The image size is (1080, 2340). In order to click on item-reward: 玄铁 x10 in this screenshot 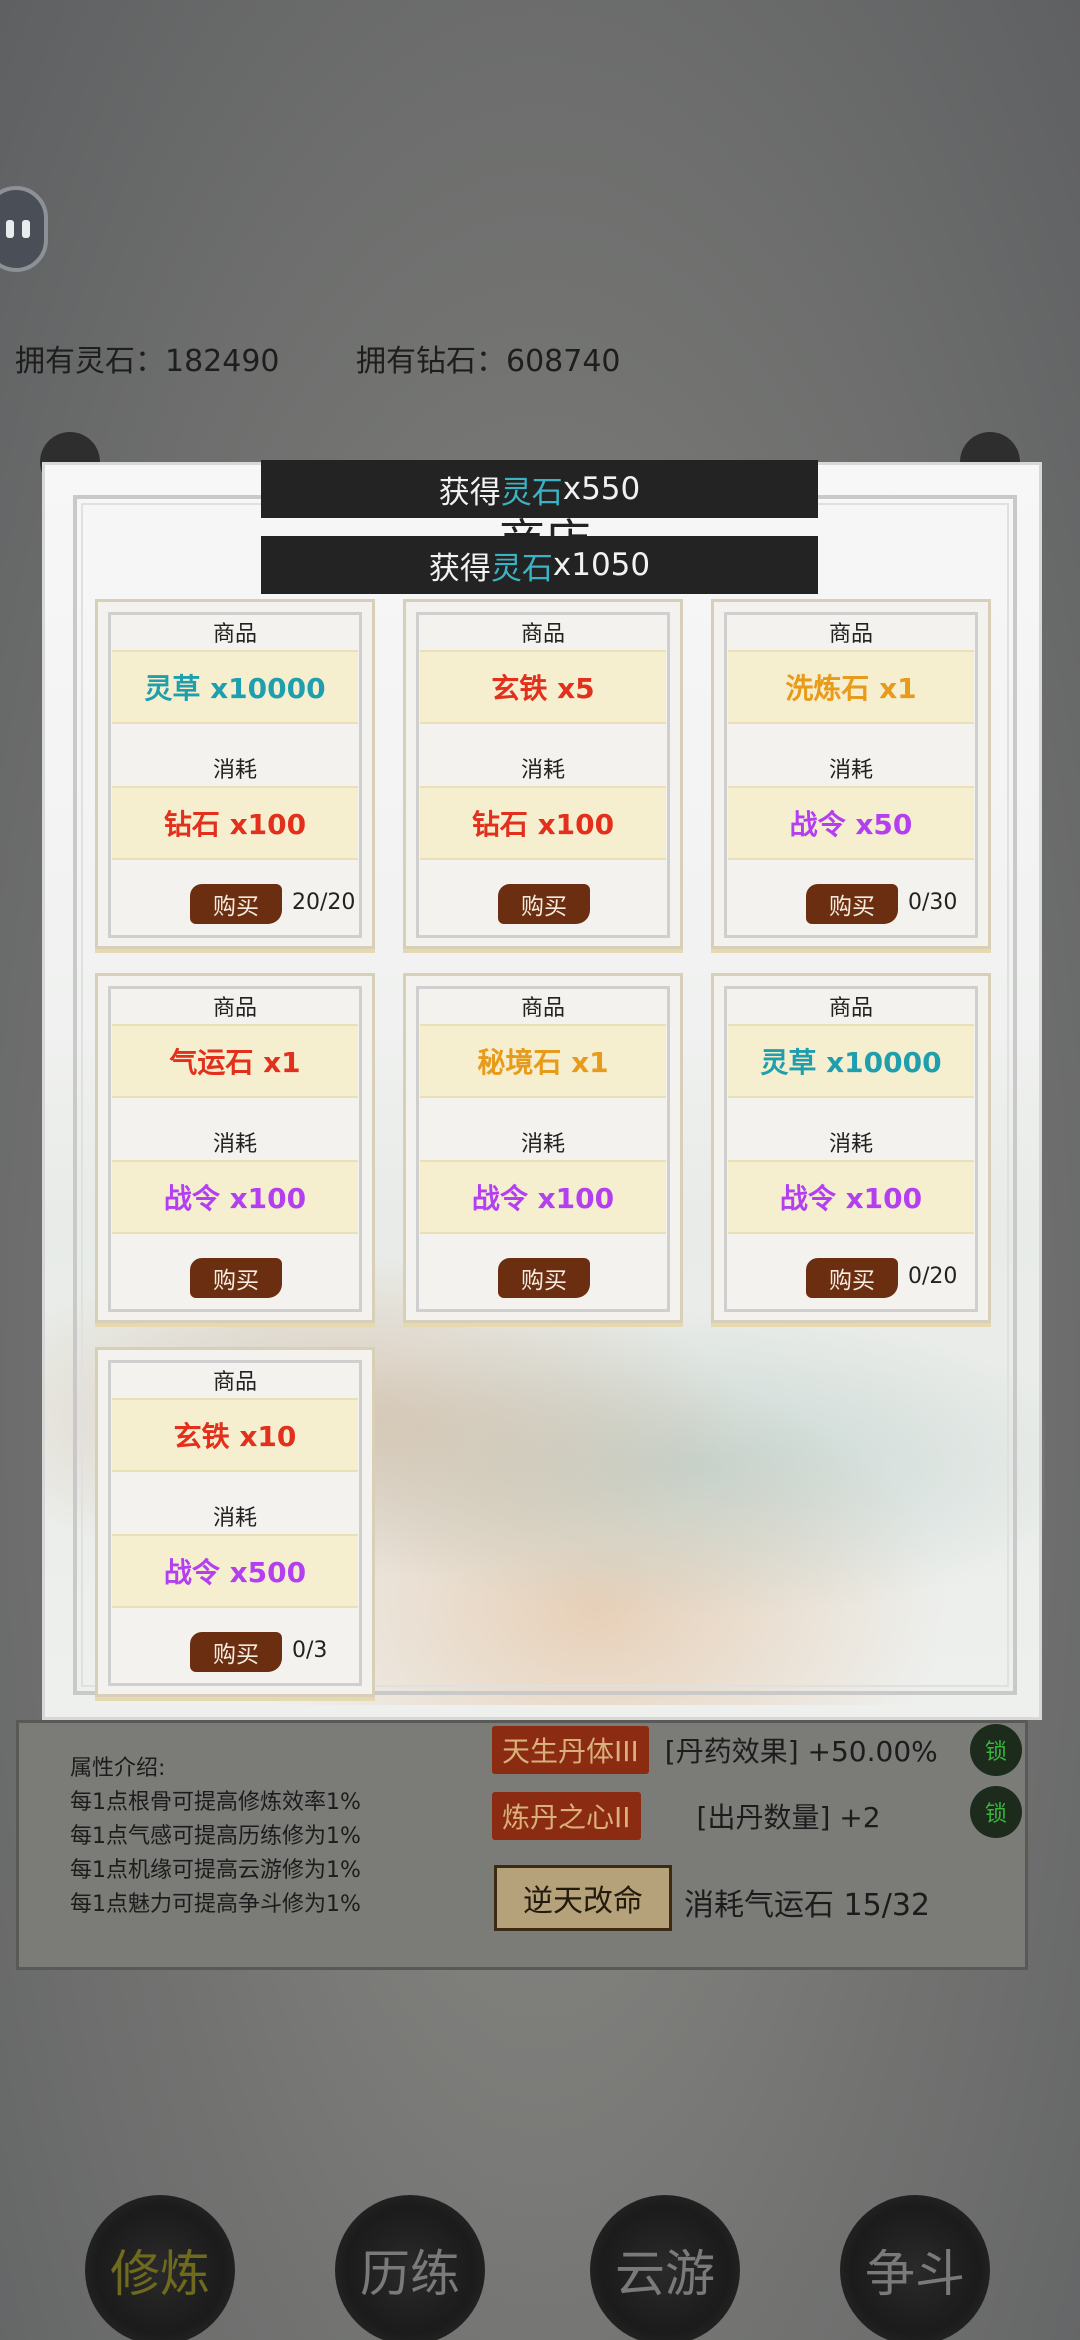, I will do `click(235, 1435)`.